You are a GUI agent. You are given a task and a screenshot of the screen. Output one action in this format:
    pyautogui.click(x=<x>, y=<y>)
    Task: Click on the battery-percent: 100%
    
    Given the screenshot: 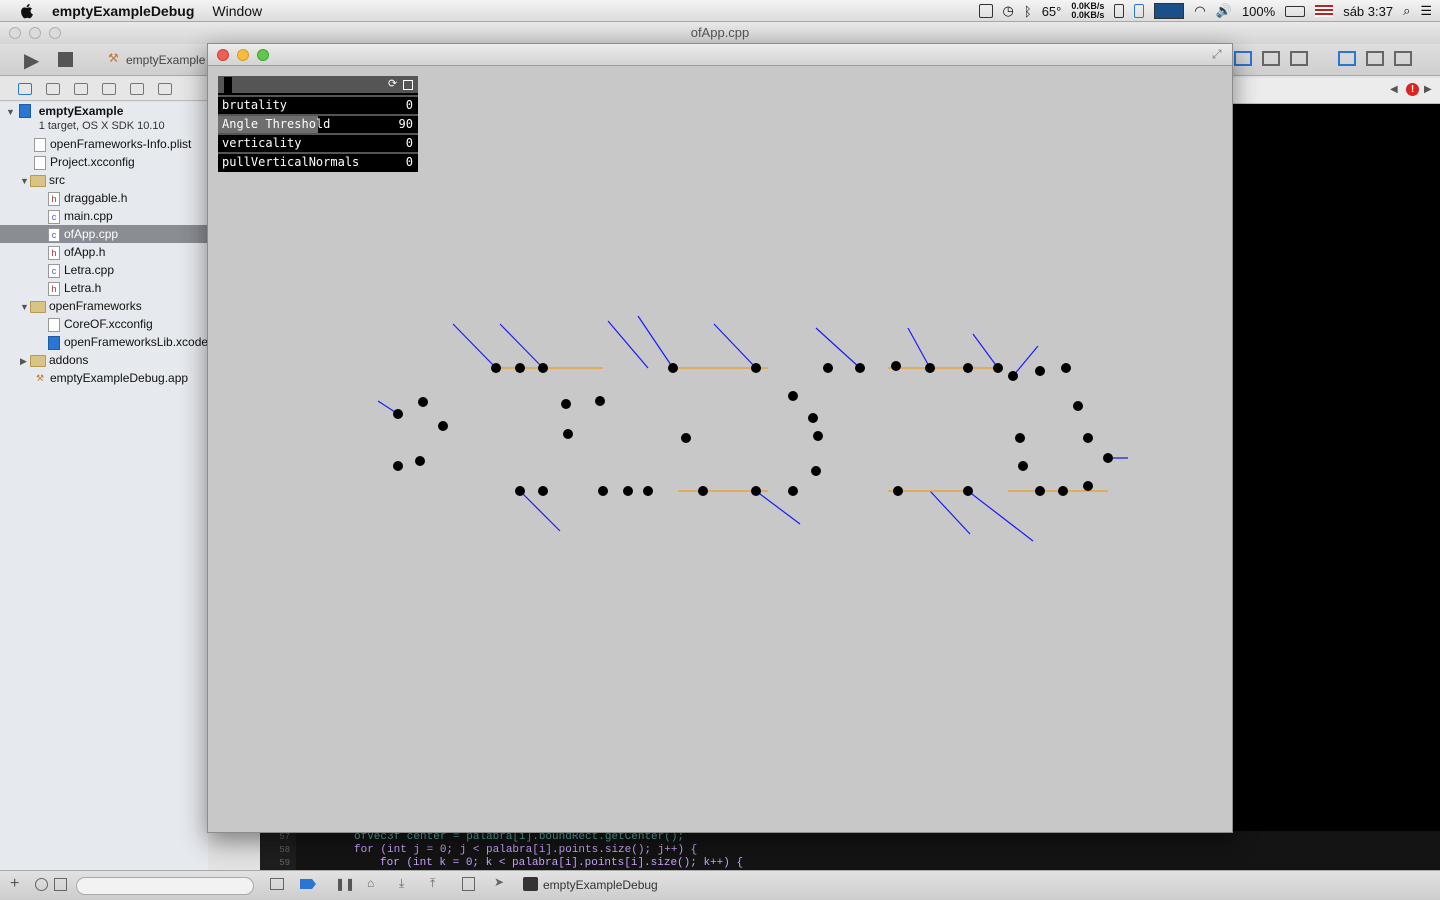 What is the action you would take?
    pyautogui.click(x=1258, y=11)
    